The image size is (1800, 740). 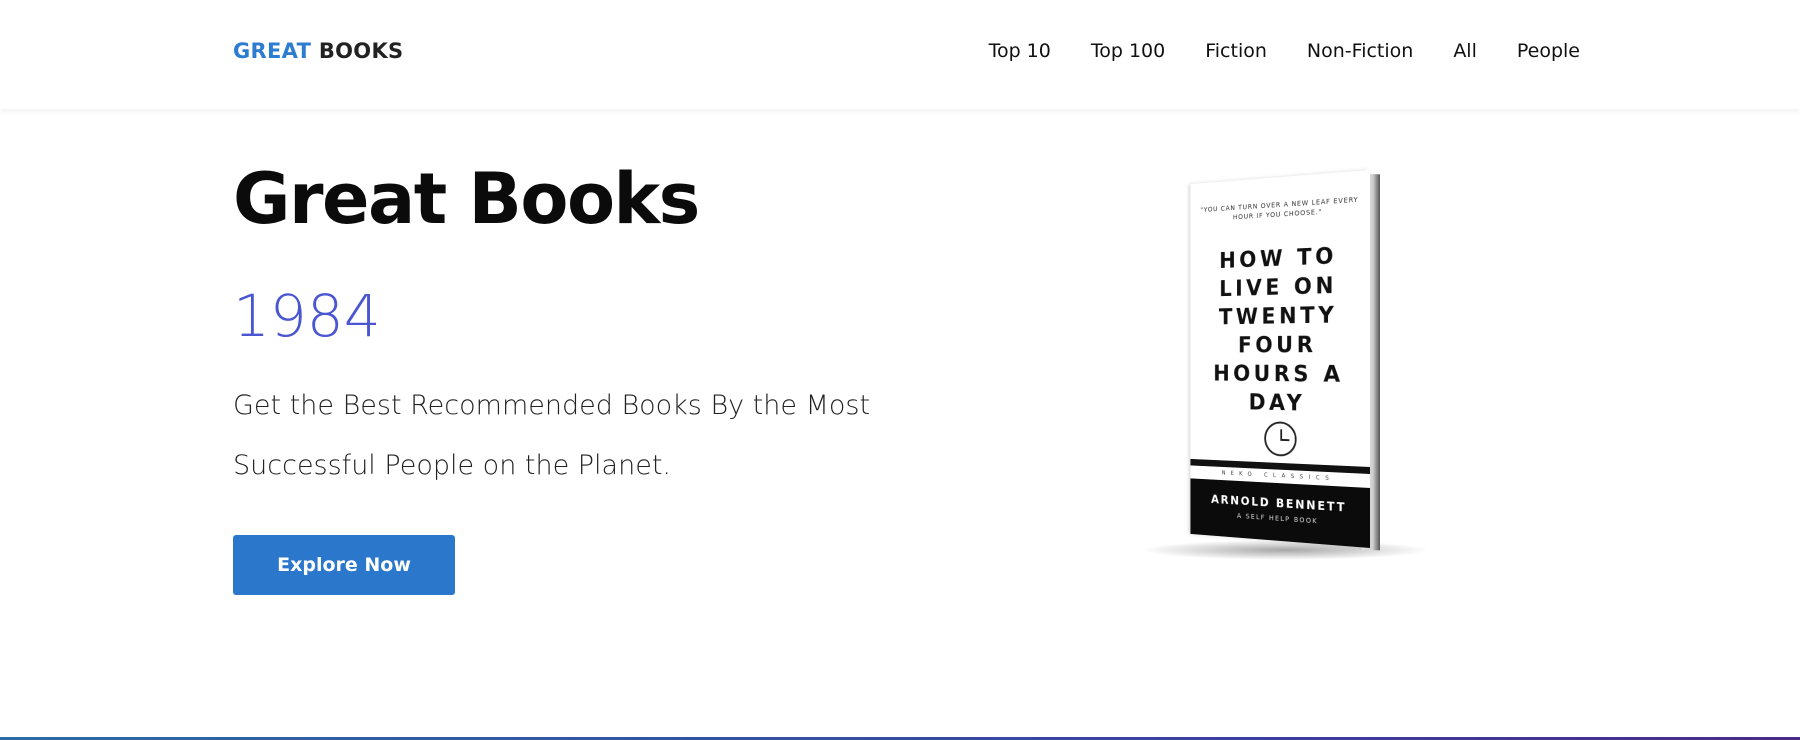 I want to click on nav-top-10: Top 10, so click(x=1020, y=51).